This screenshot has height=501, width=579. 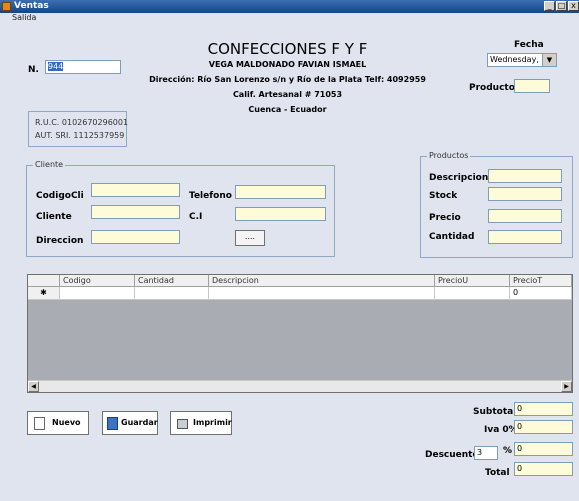 What do you see at coordinates (54, 217) in the screenshot?
I see `cliente-label: Cliente` at bounding box center [54, 217].